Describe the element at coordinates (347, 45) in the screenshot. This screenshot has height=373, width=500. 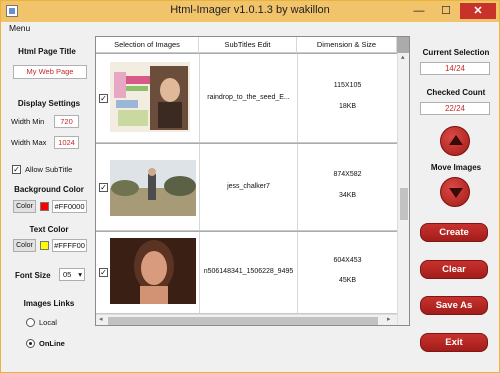
I see `column-header-dimension: Dimension & Size` at that location.